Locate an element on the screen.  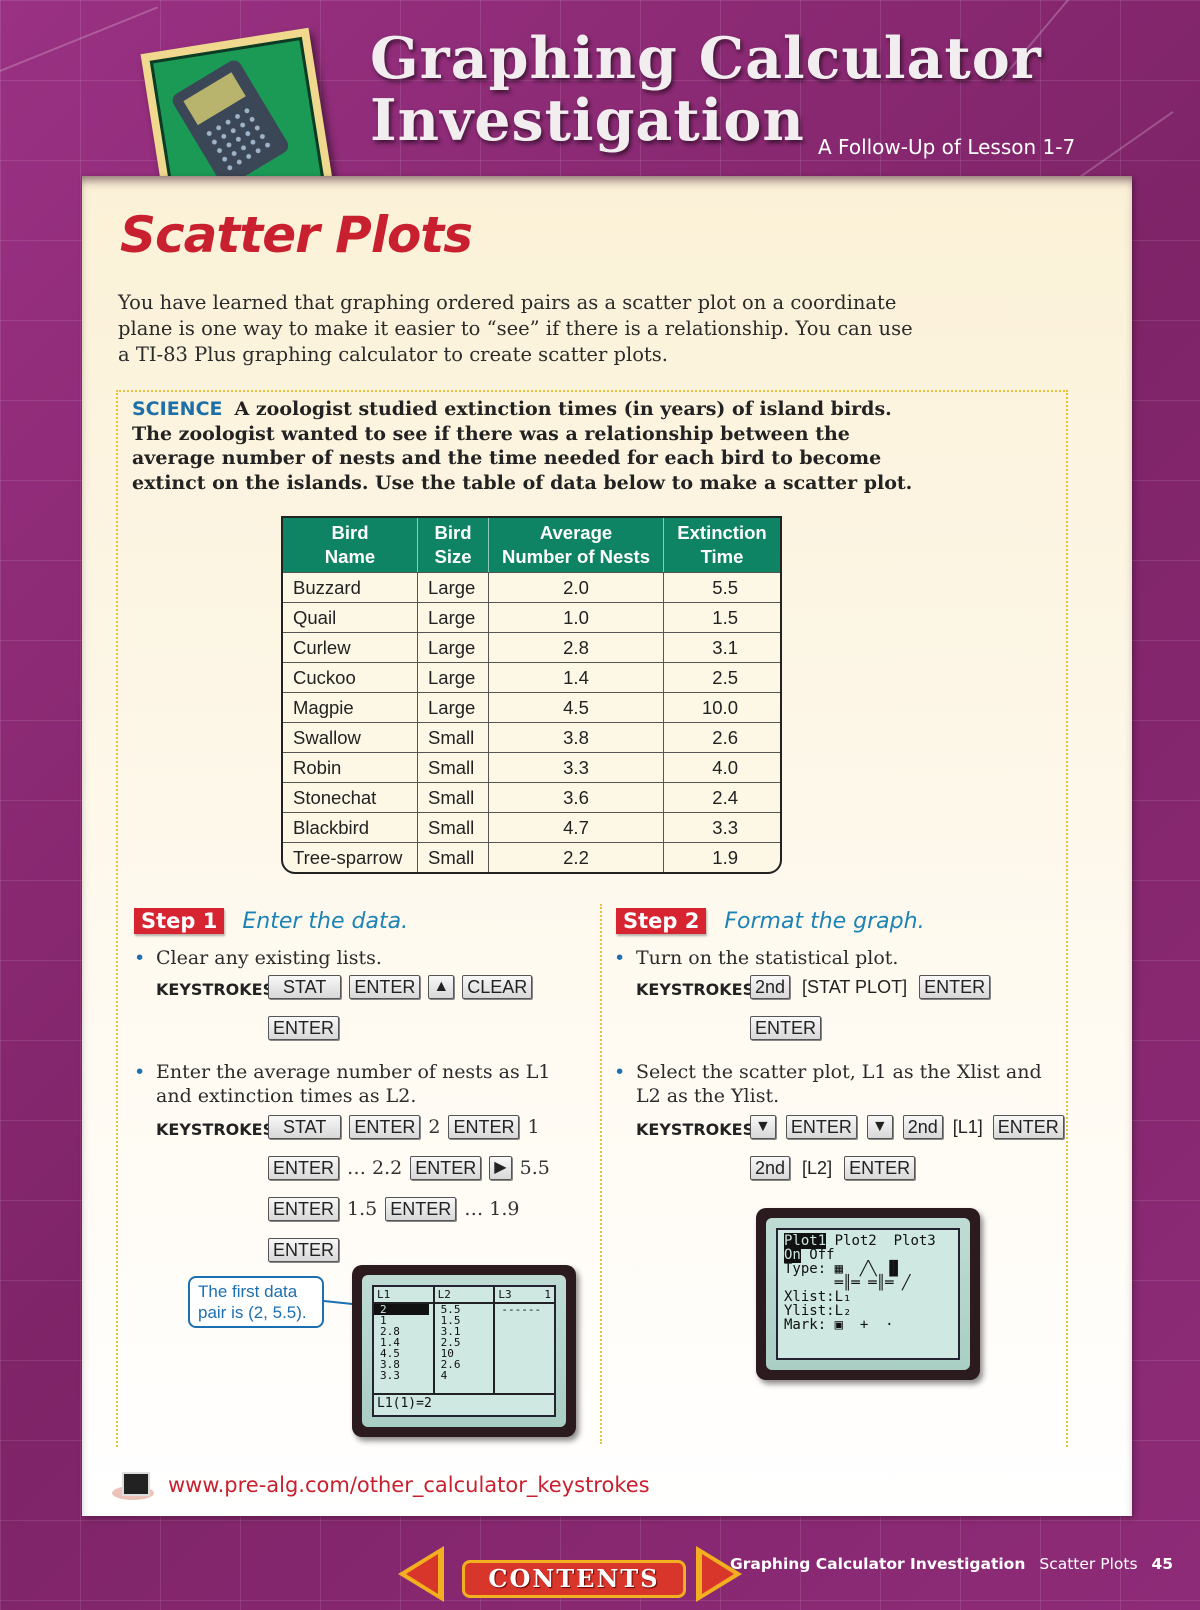
list-l1: L1 2 1 2.8 1.4 4.5 3.8 3.3 is located at coordinates (404, 1340).